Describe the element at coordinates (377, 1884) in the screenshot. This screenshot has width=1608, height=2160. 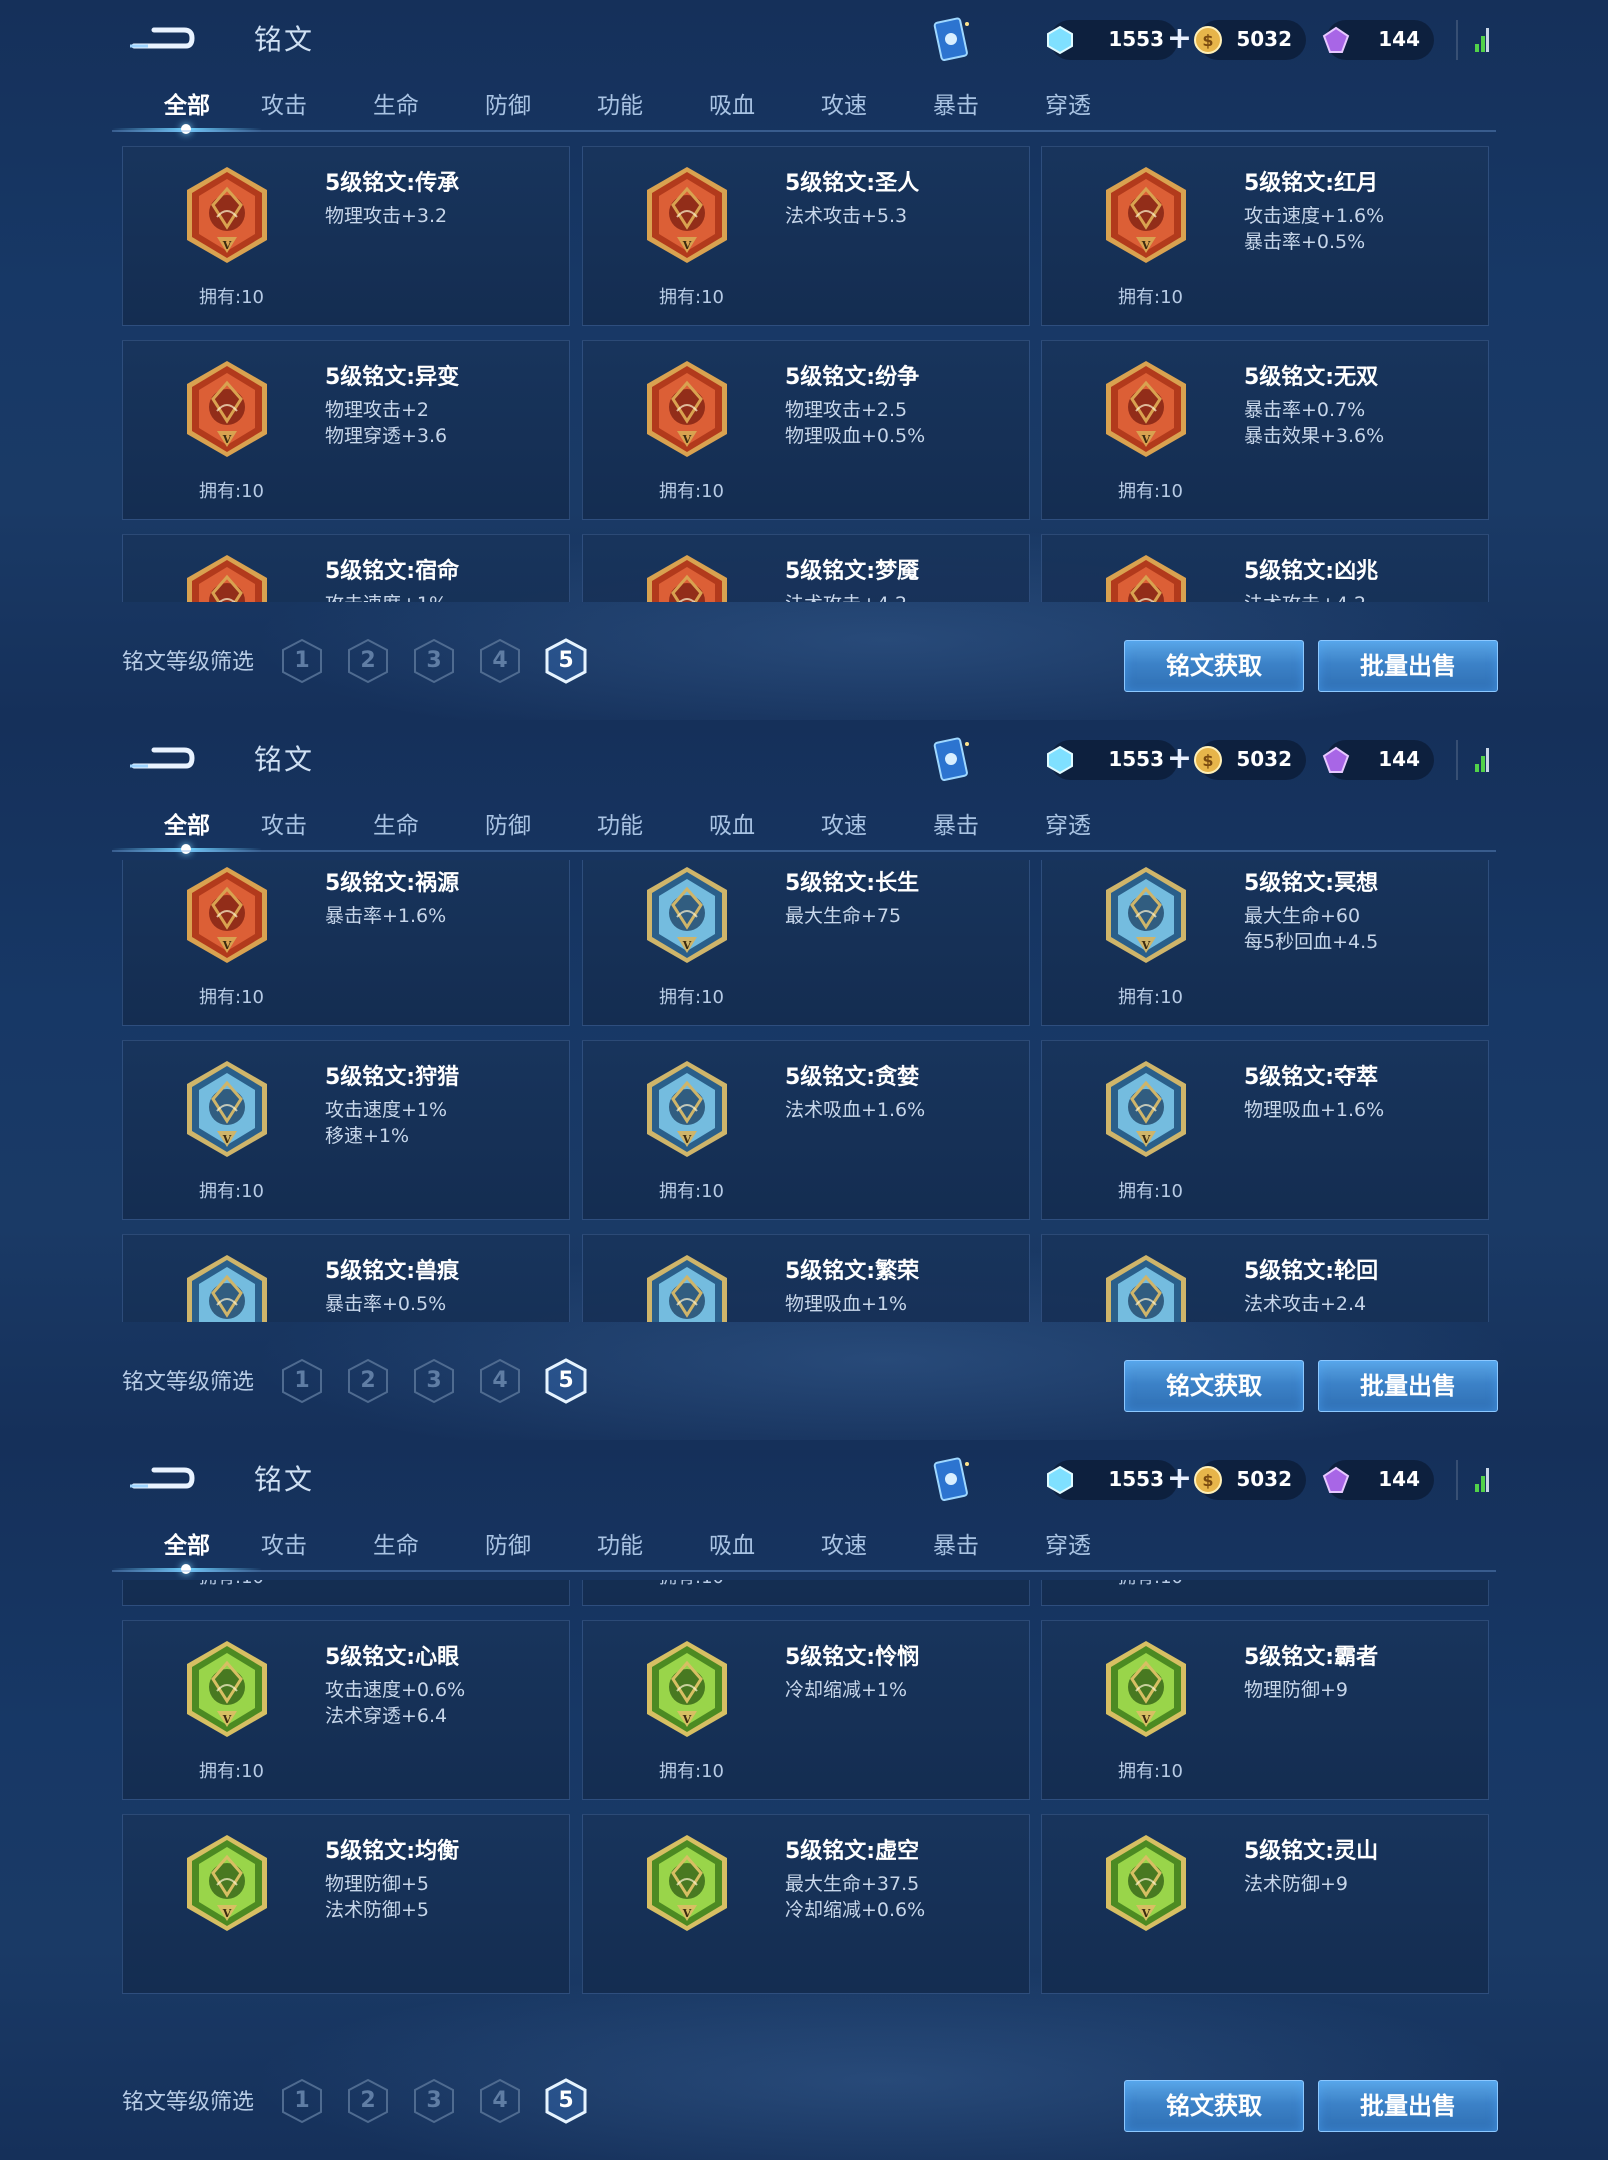
I see `inscription-stat: 物理防御+5` at that location.